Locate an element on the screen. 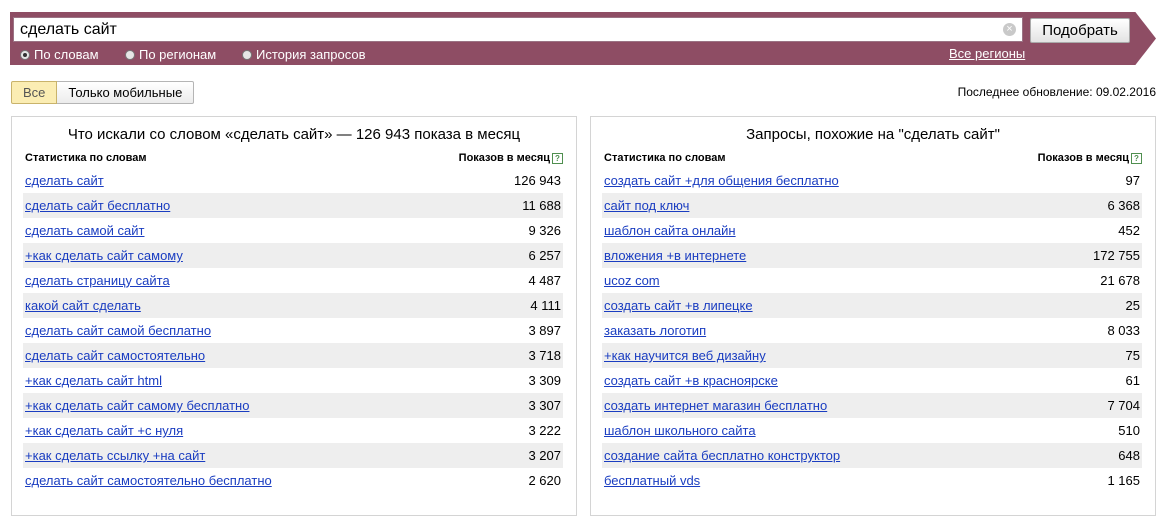 Image resolution: width=1169 pixels, height=516 pixels. shows-count: 648 is located at coordinates (1129, 455).